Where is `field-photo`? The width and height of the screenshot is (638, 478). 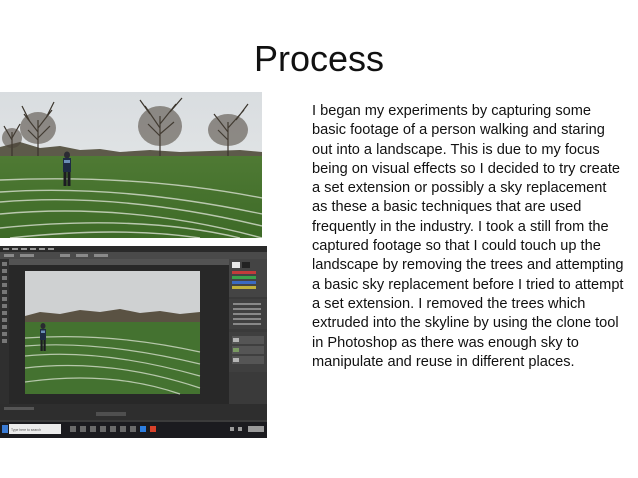
field-photo is located at coordinates (131, 165).